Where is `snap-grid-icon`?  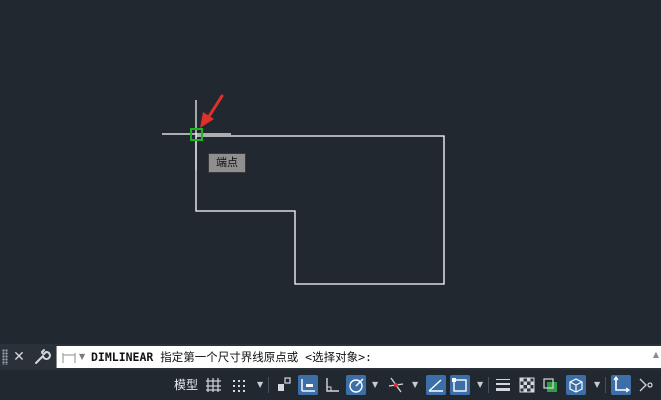 snap-grid-icon is located at coordinates (239, 385).